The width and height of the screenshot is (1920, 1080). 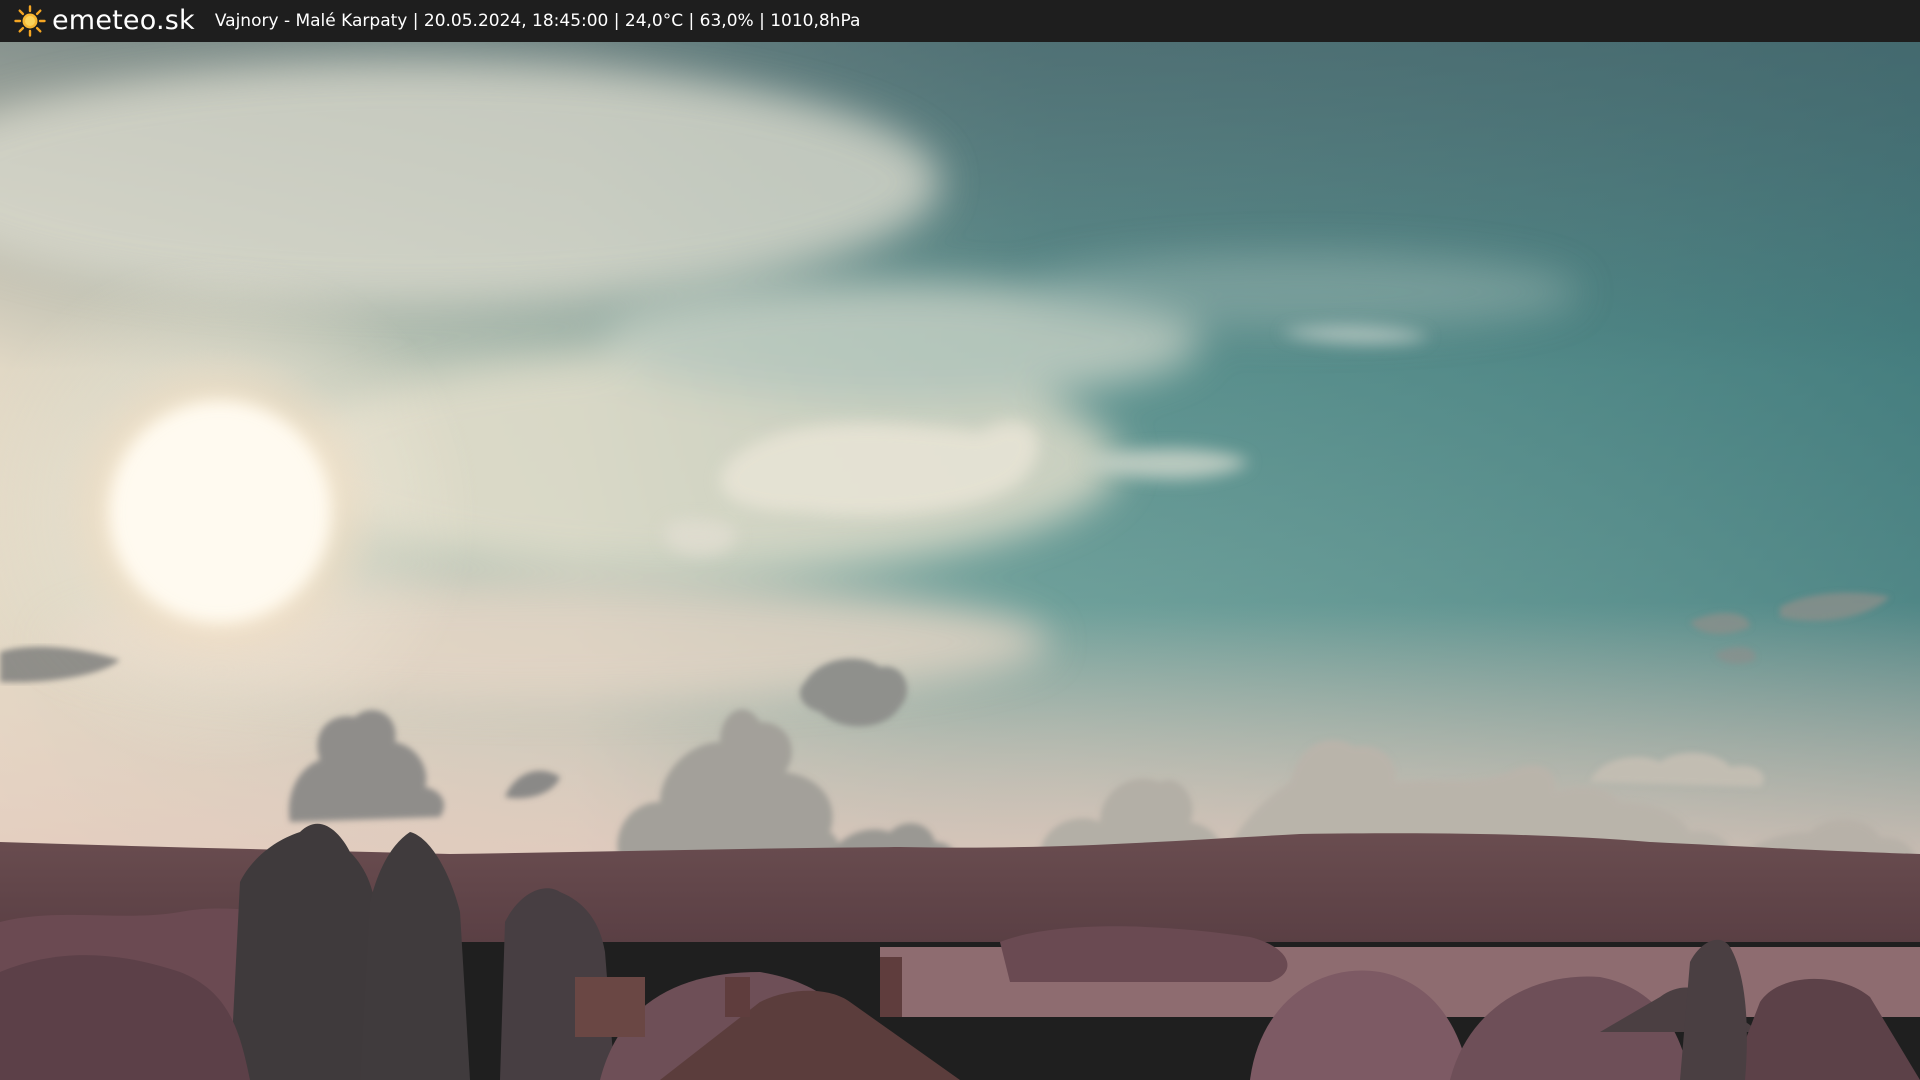 I want to click on brand-name: emeteo.sk, so click(x=123, y=20).